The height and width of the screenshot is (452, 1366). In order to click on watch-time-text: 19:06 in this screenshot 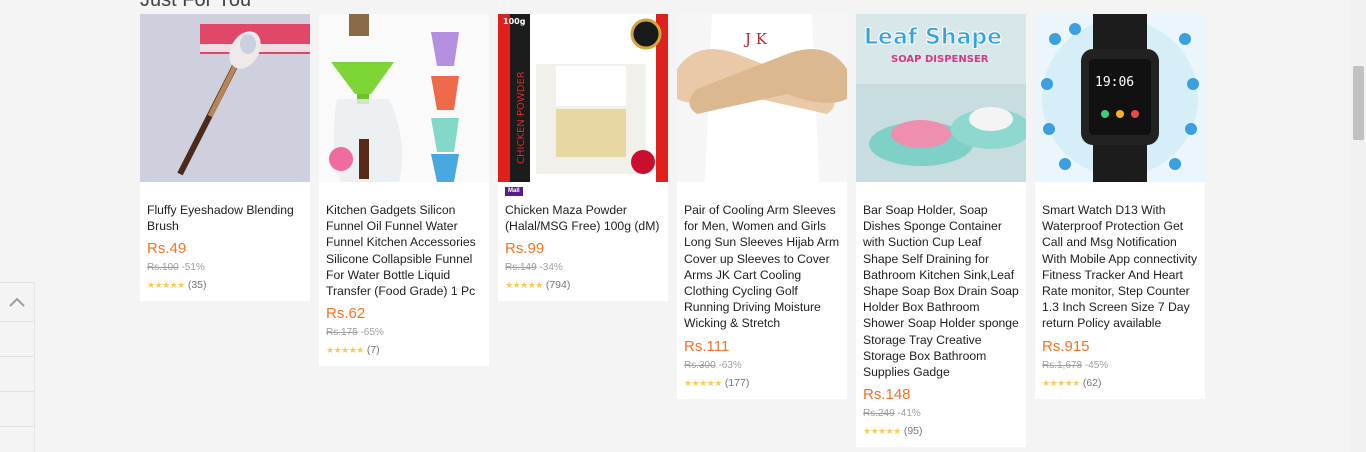, I will do `click(1114, 82)`.